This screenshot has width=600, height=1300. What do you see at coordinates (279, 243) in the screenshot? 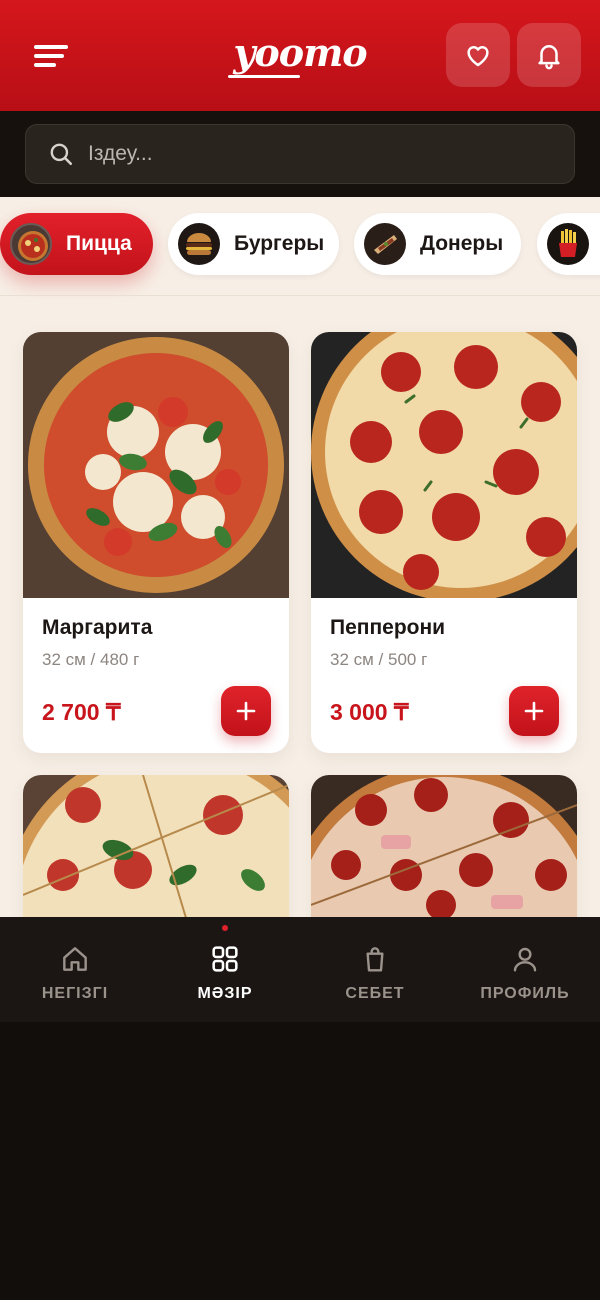
I see `category-label: Бургеры` at bounding box center [279, 243].